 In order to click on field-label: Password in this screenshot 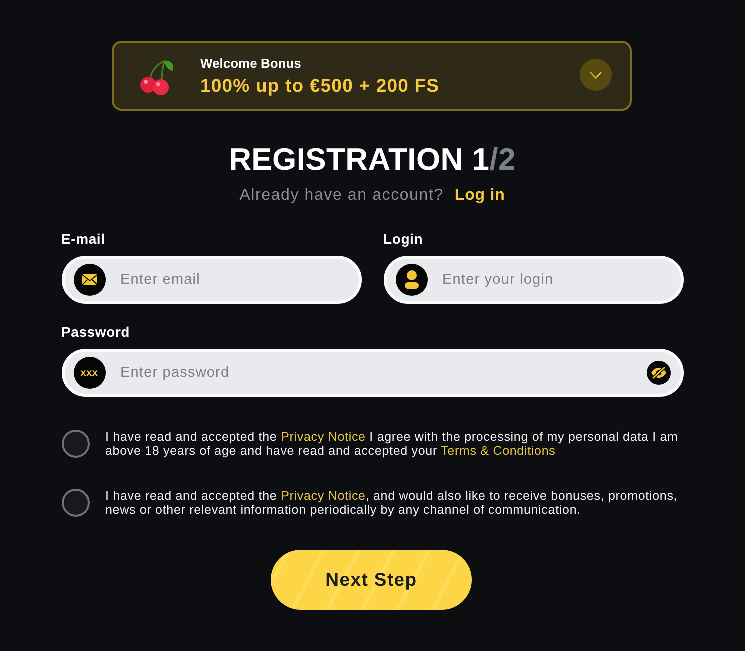, I will do `click(96, 332)`.